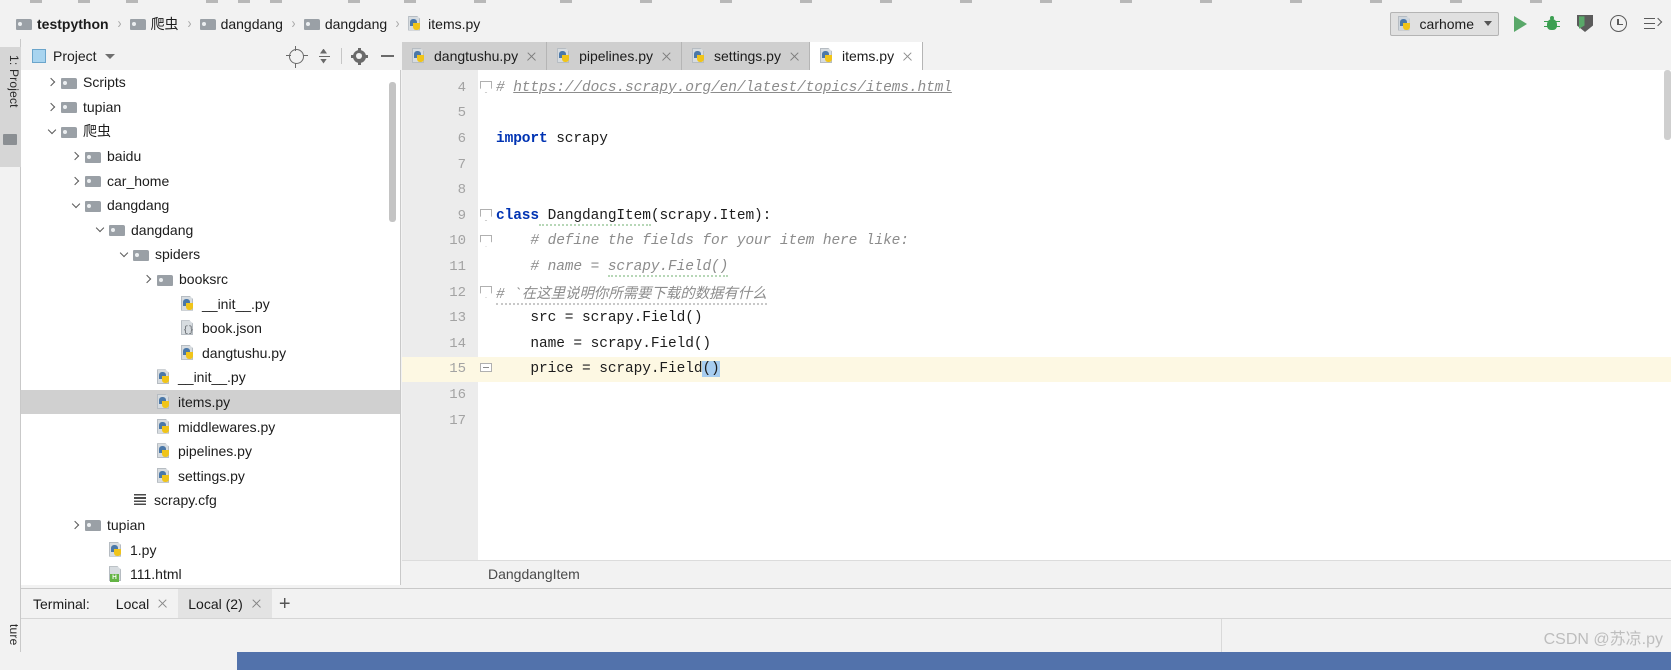 This screenshot has height=670, width=1671. What do you see at coordinates (746, 56) in the screenshot?
I see `editor-tab-settingspy: settings.py` at bounding box center [746, 56].